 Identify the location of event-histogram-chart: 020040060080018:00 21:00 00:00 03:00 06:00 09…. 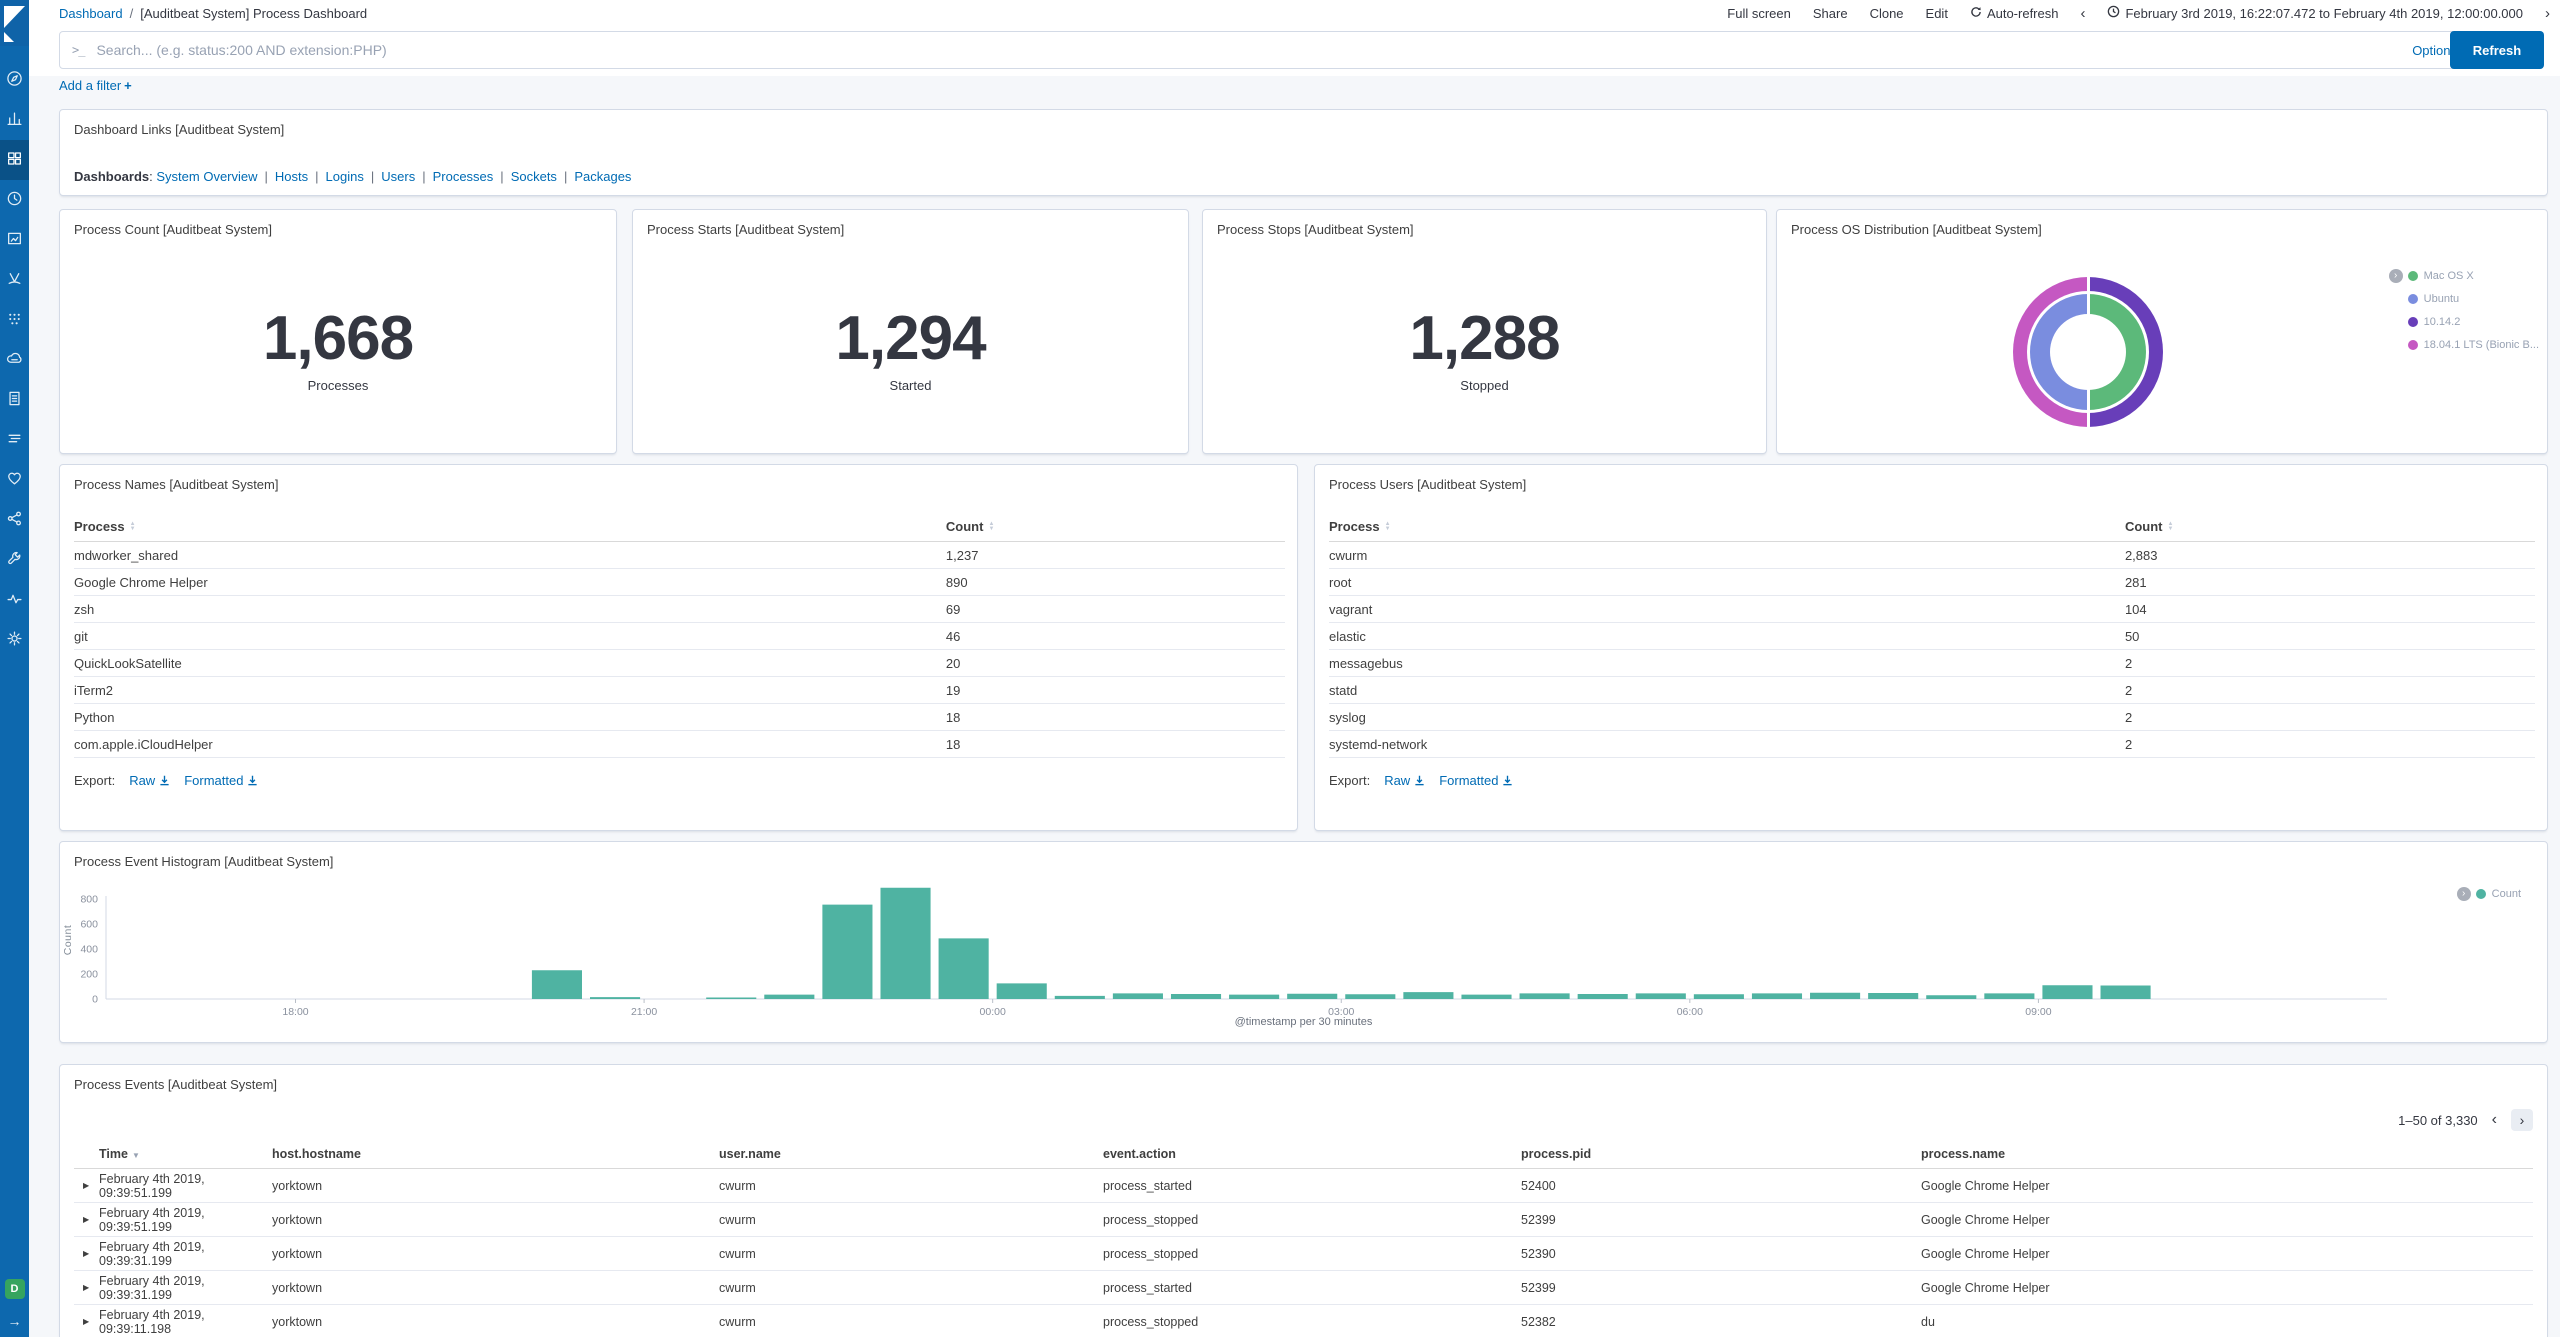
(1304, 956).